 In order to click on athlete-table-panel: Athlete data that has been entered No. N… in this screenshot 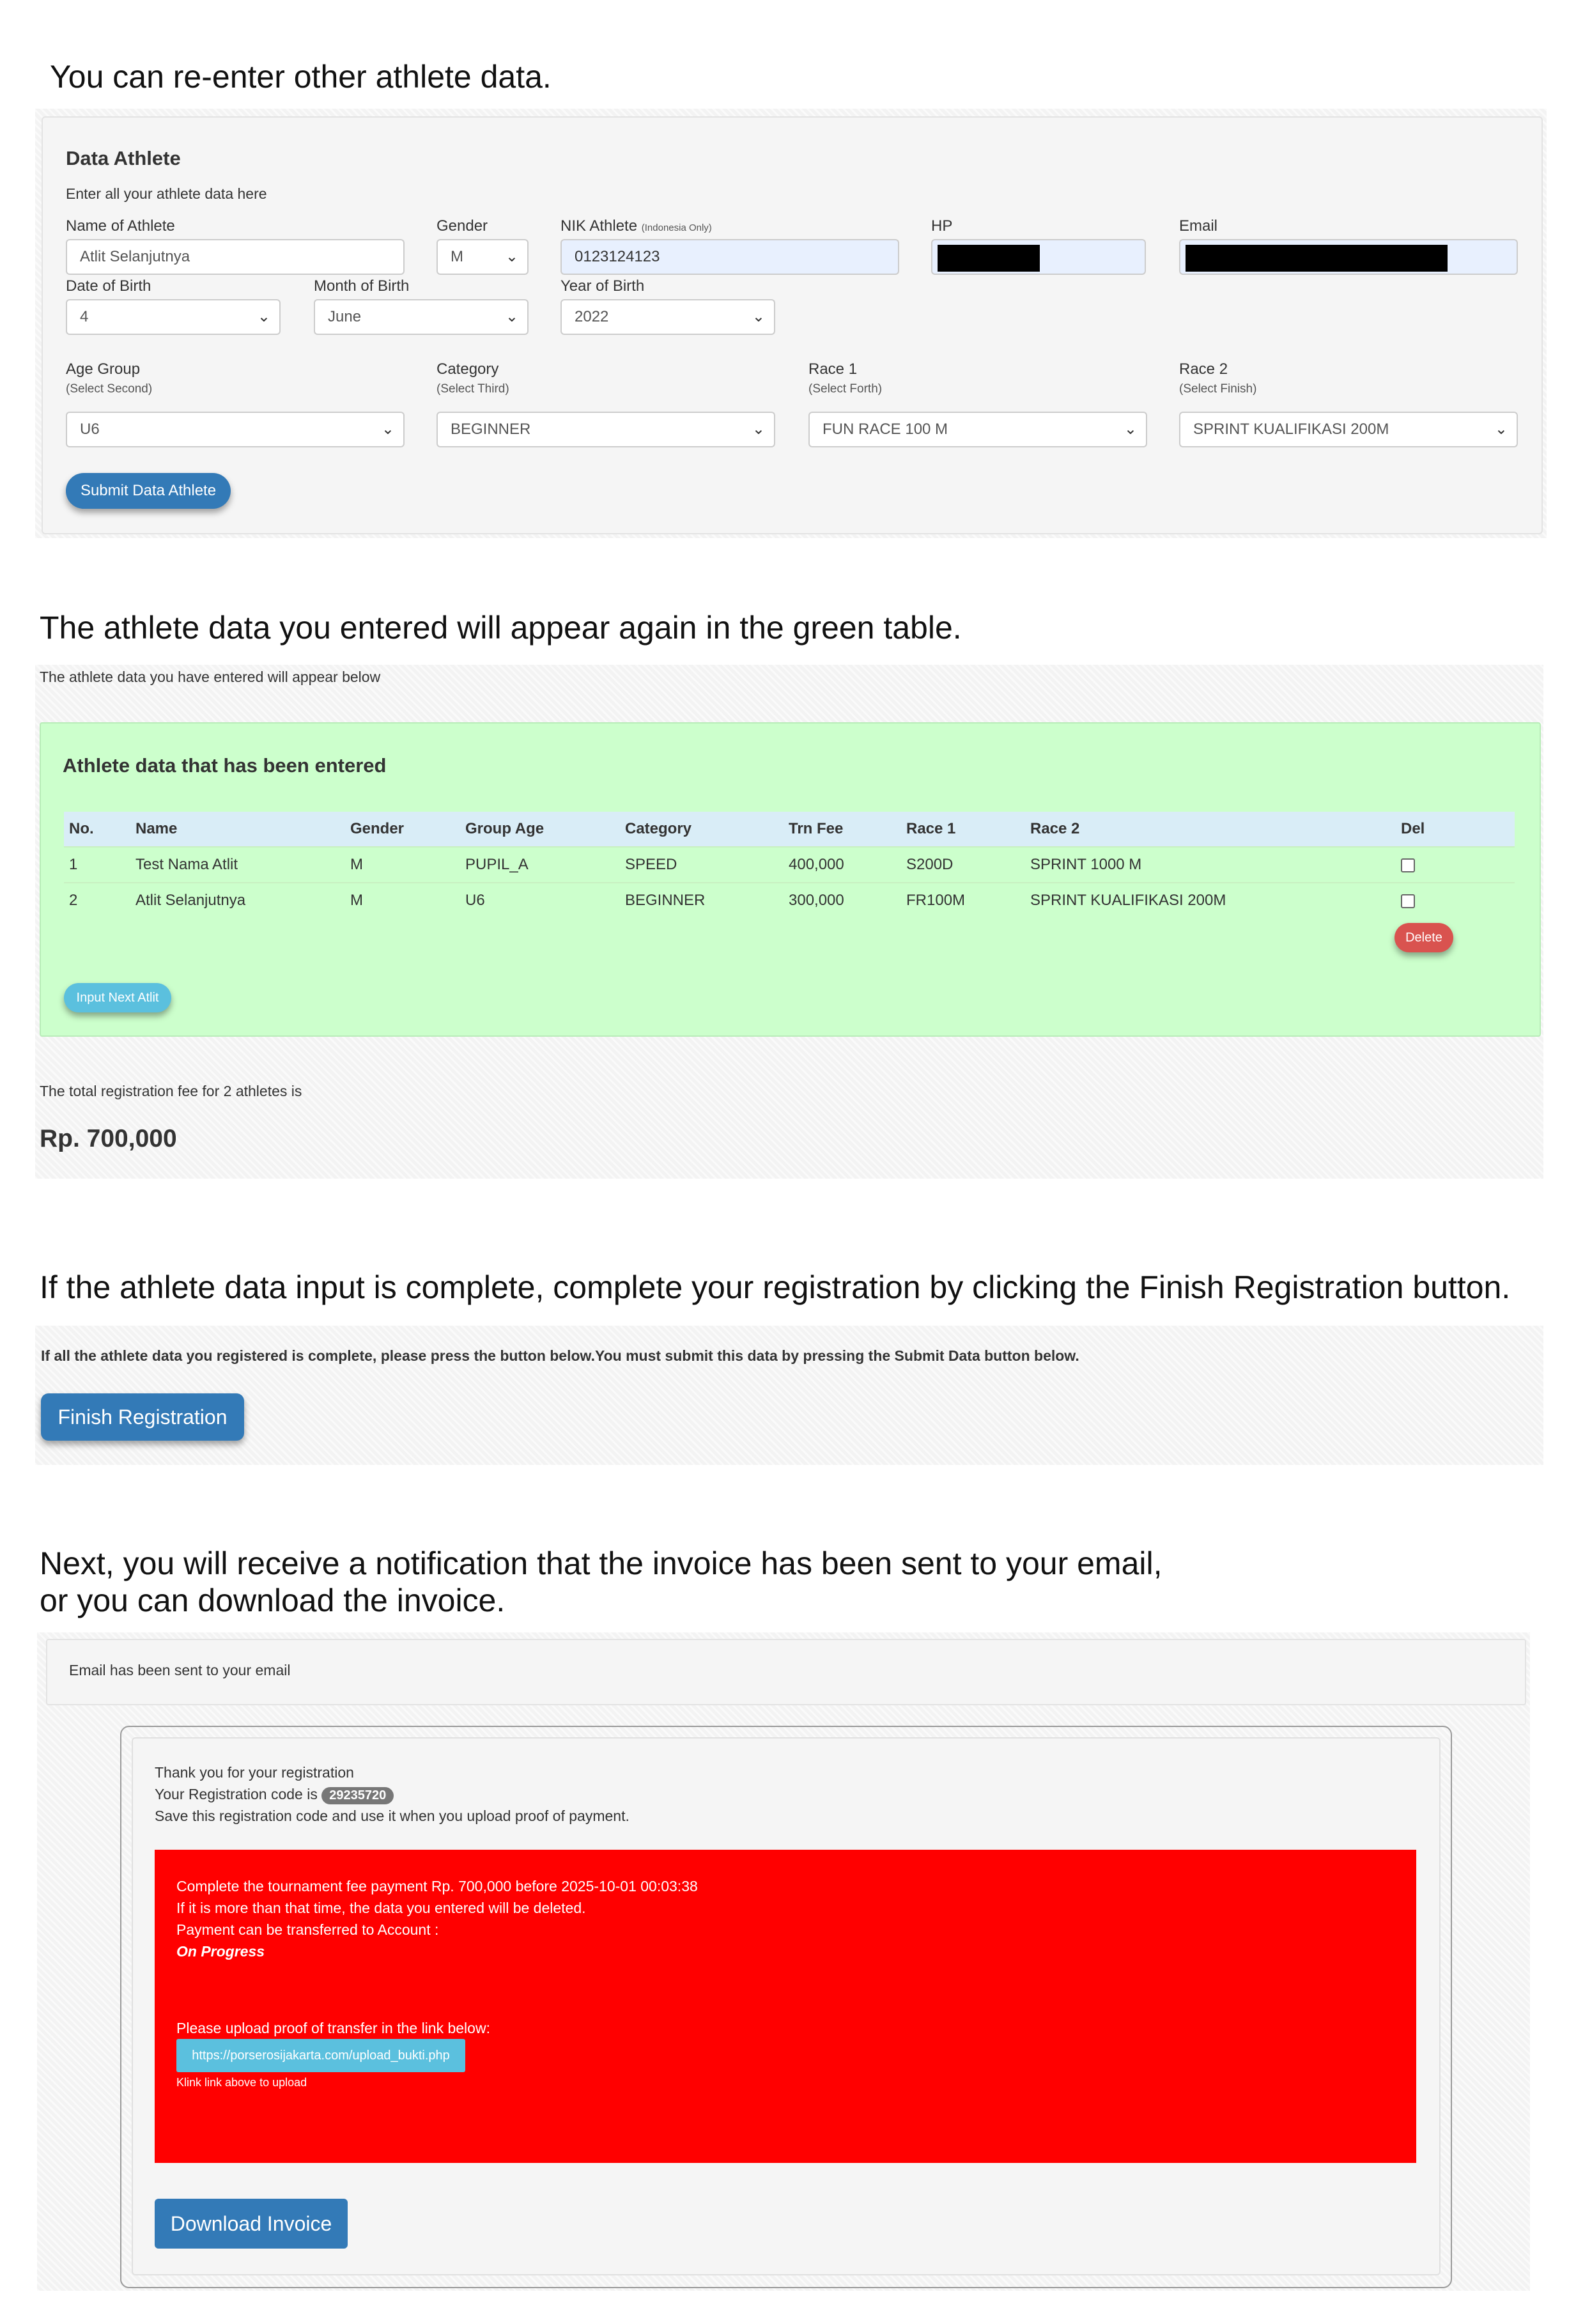, I will do `click(790, 880)`.